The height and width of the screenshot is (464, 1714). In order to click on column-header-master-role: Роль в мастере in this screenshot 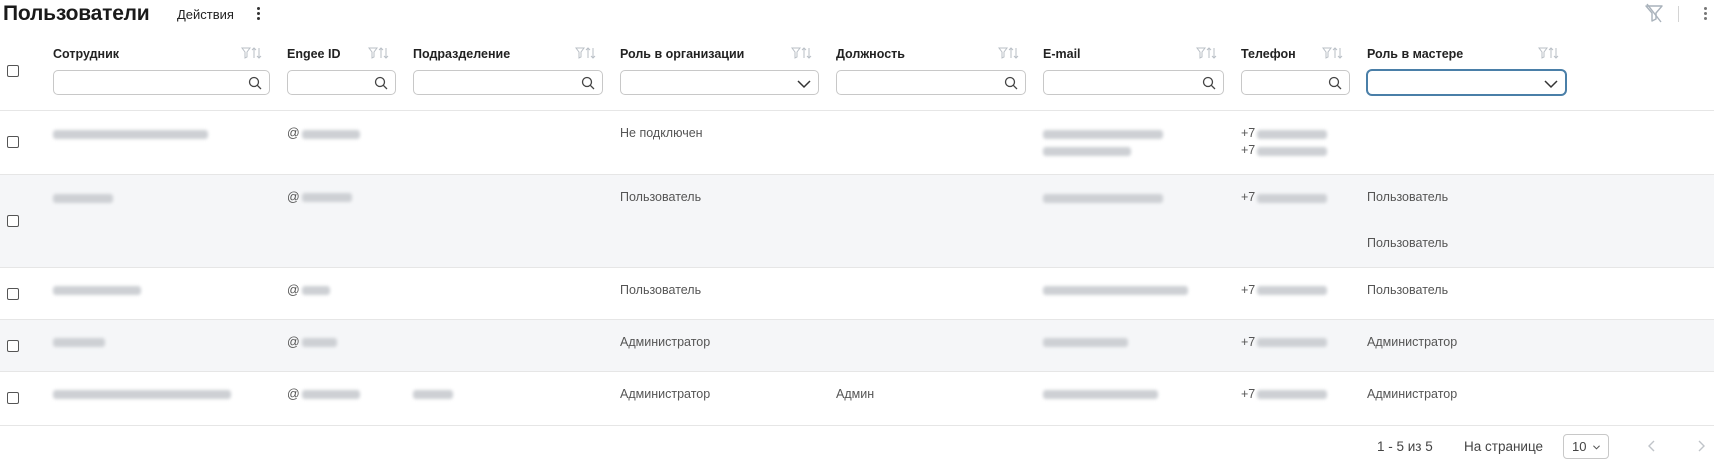, I will do `click(1415, 54)`.